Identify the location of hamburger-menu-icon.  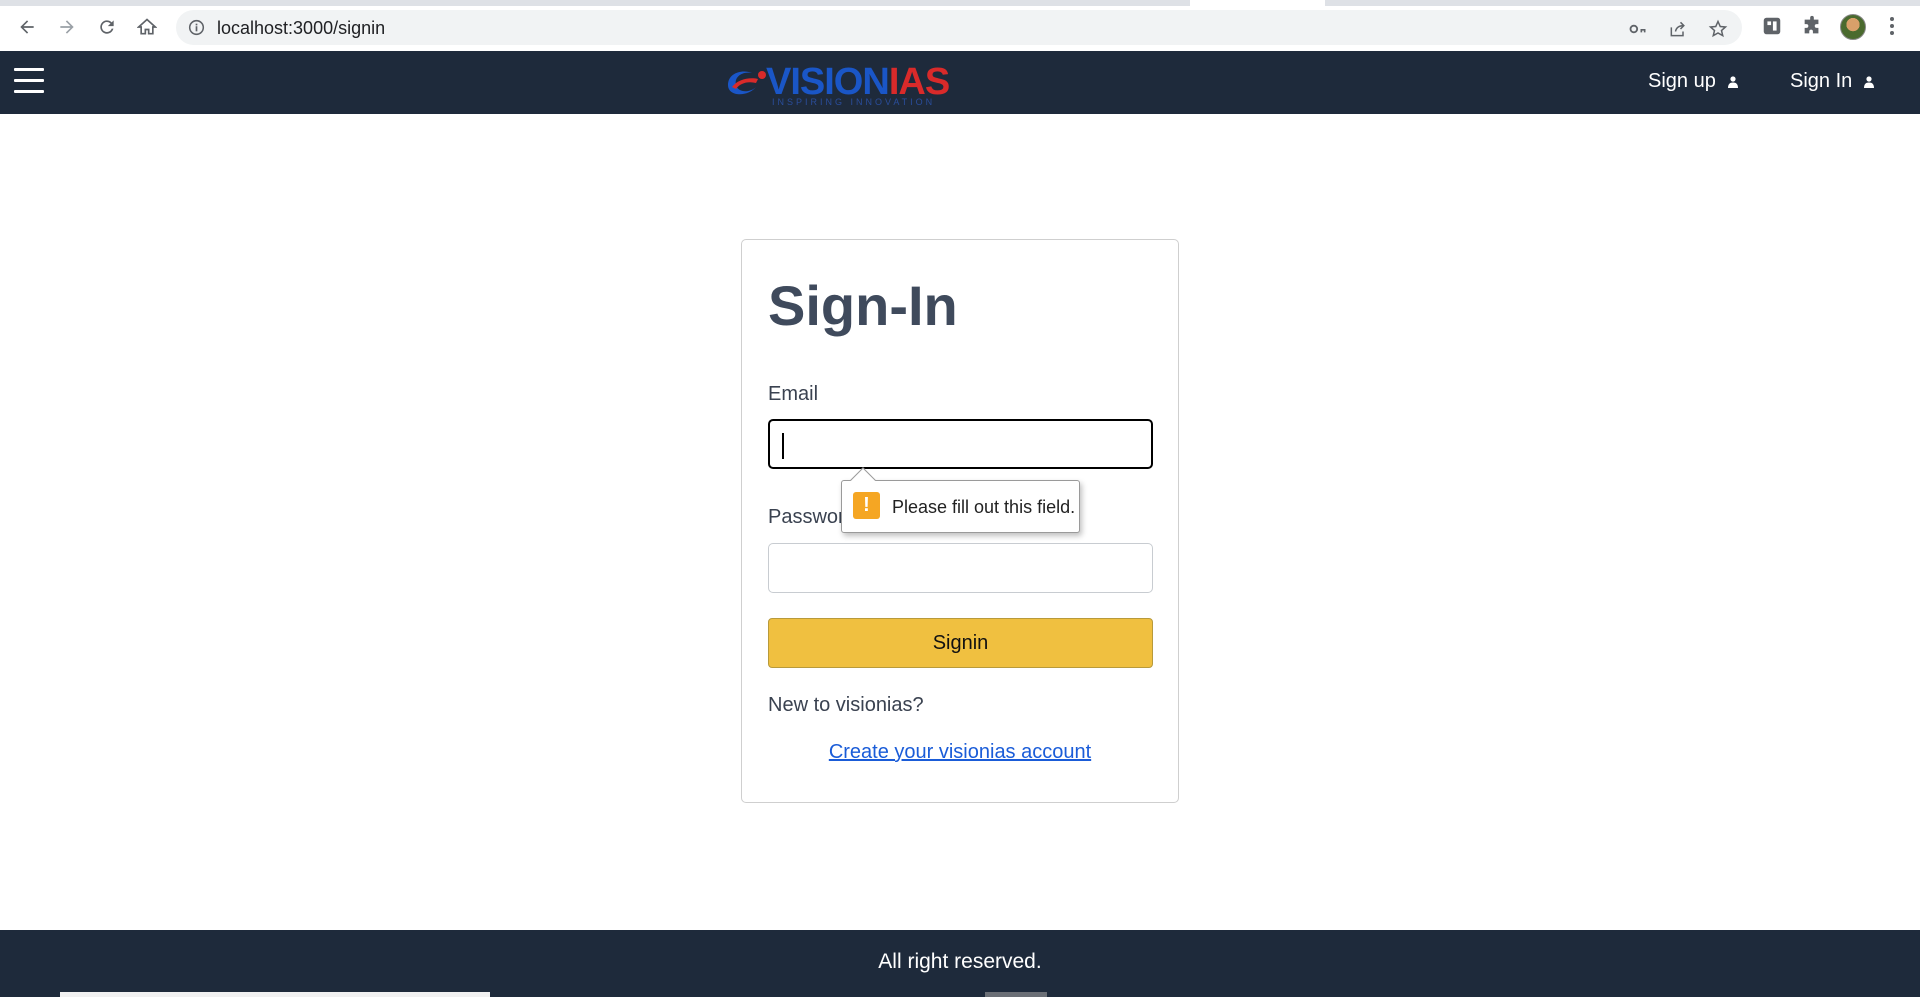
(29, 83).